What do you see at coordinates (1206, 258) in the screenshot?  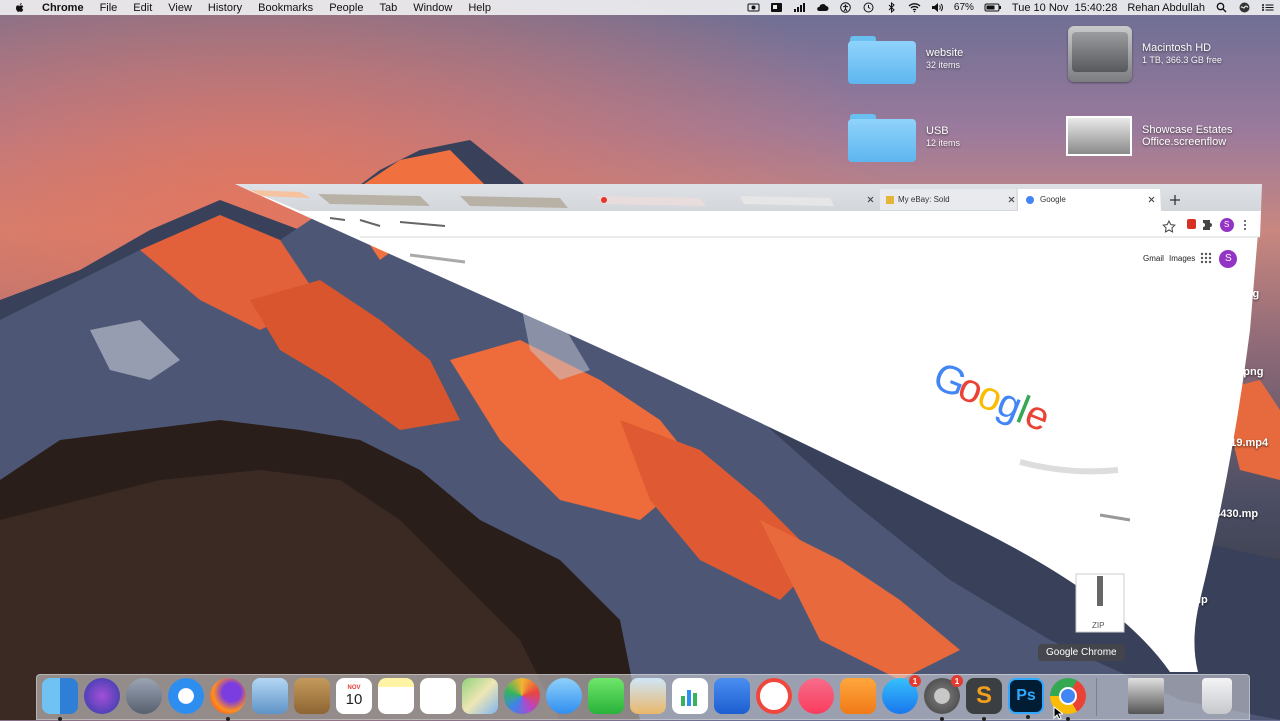 I see `google-apps-grid-icon` at bounding box center [1206, 258].